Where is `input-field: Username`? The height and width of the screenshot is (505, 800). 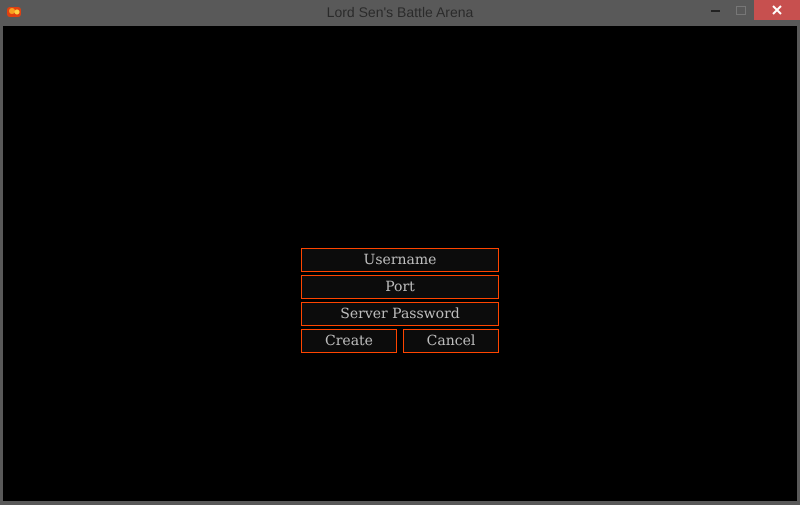
input-field: Username is located at coordinates (400, 260).